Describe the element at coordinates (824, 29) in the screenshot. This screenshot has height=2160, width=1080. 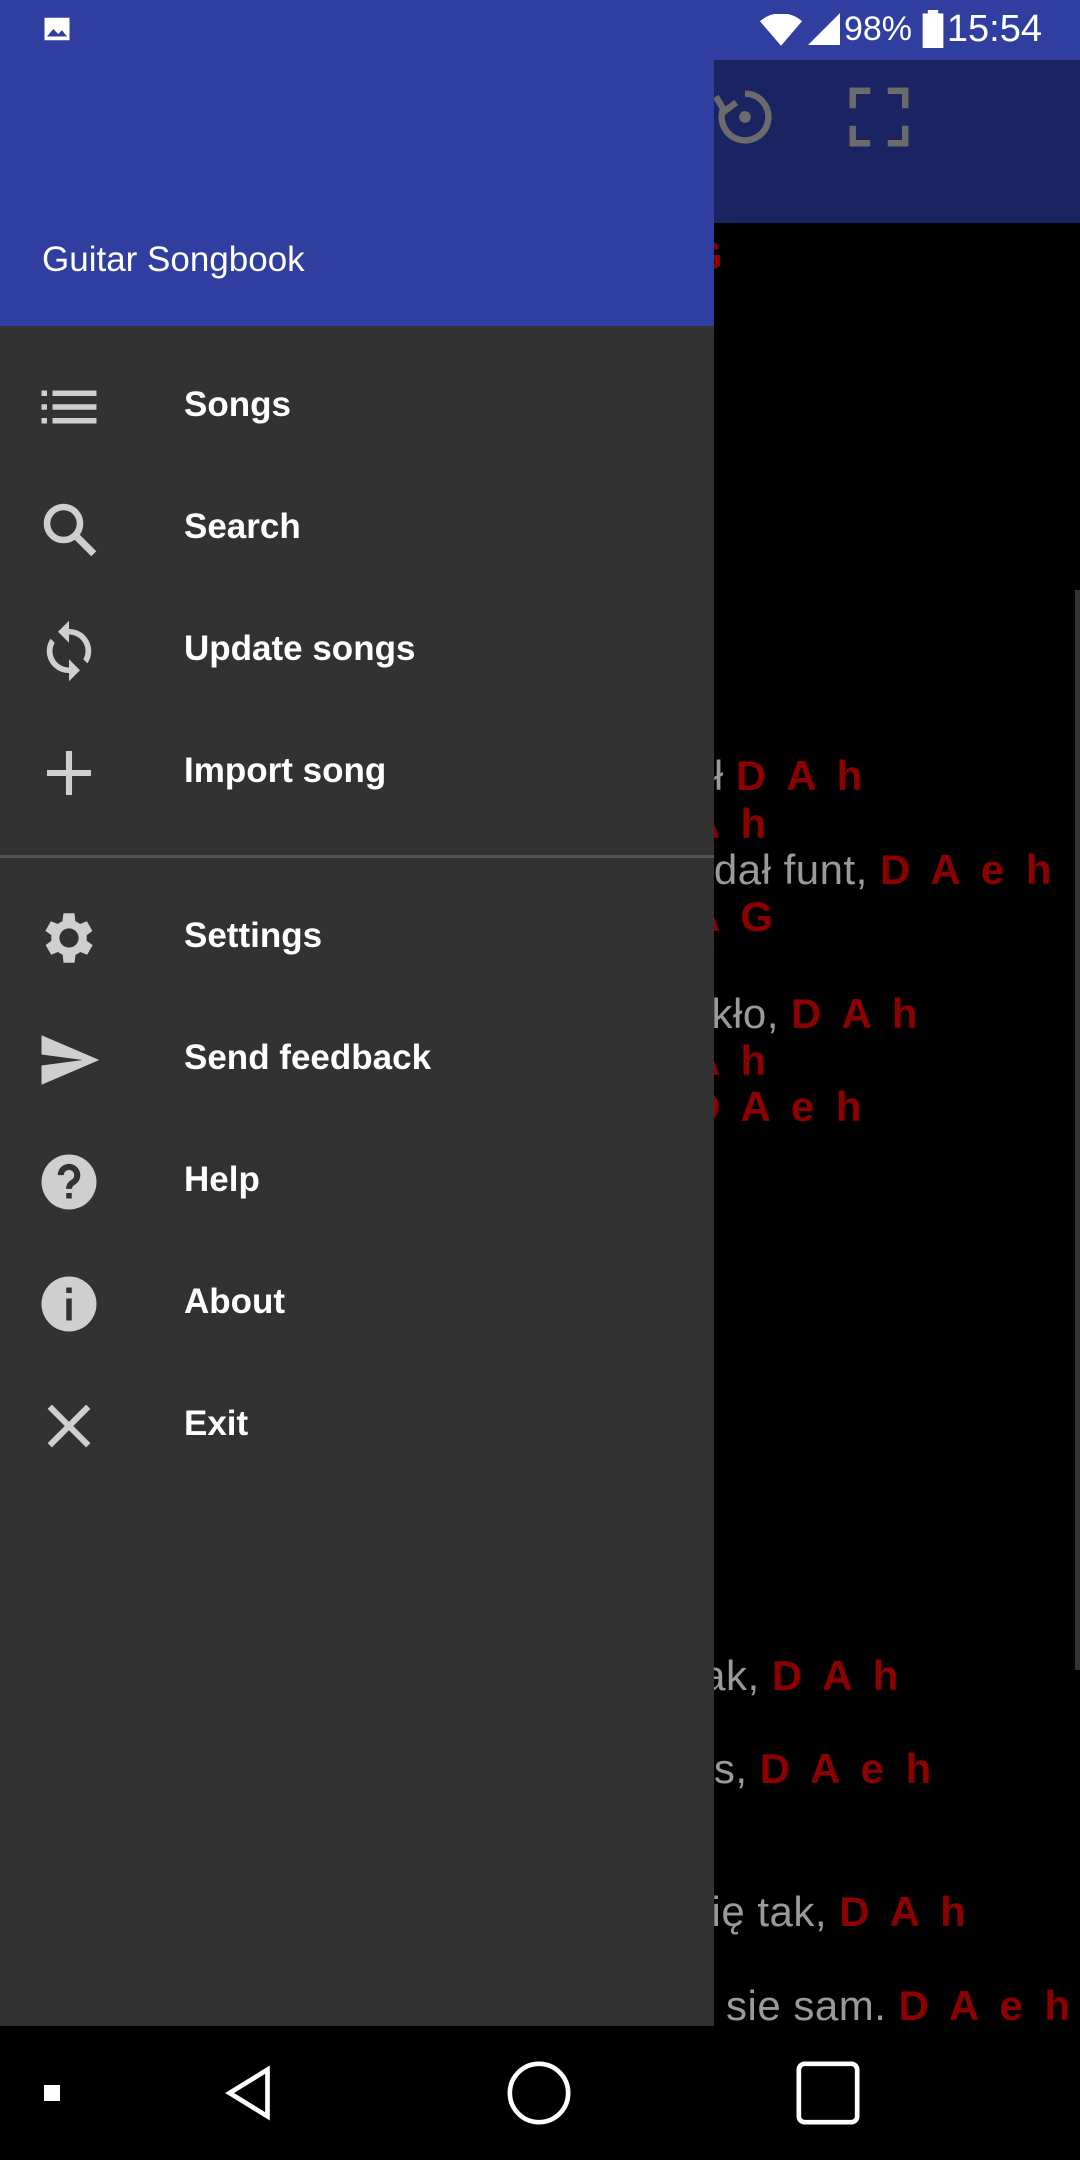
I see `signal-icon` at that location.